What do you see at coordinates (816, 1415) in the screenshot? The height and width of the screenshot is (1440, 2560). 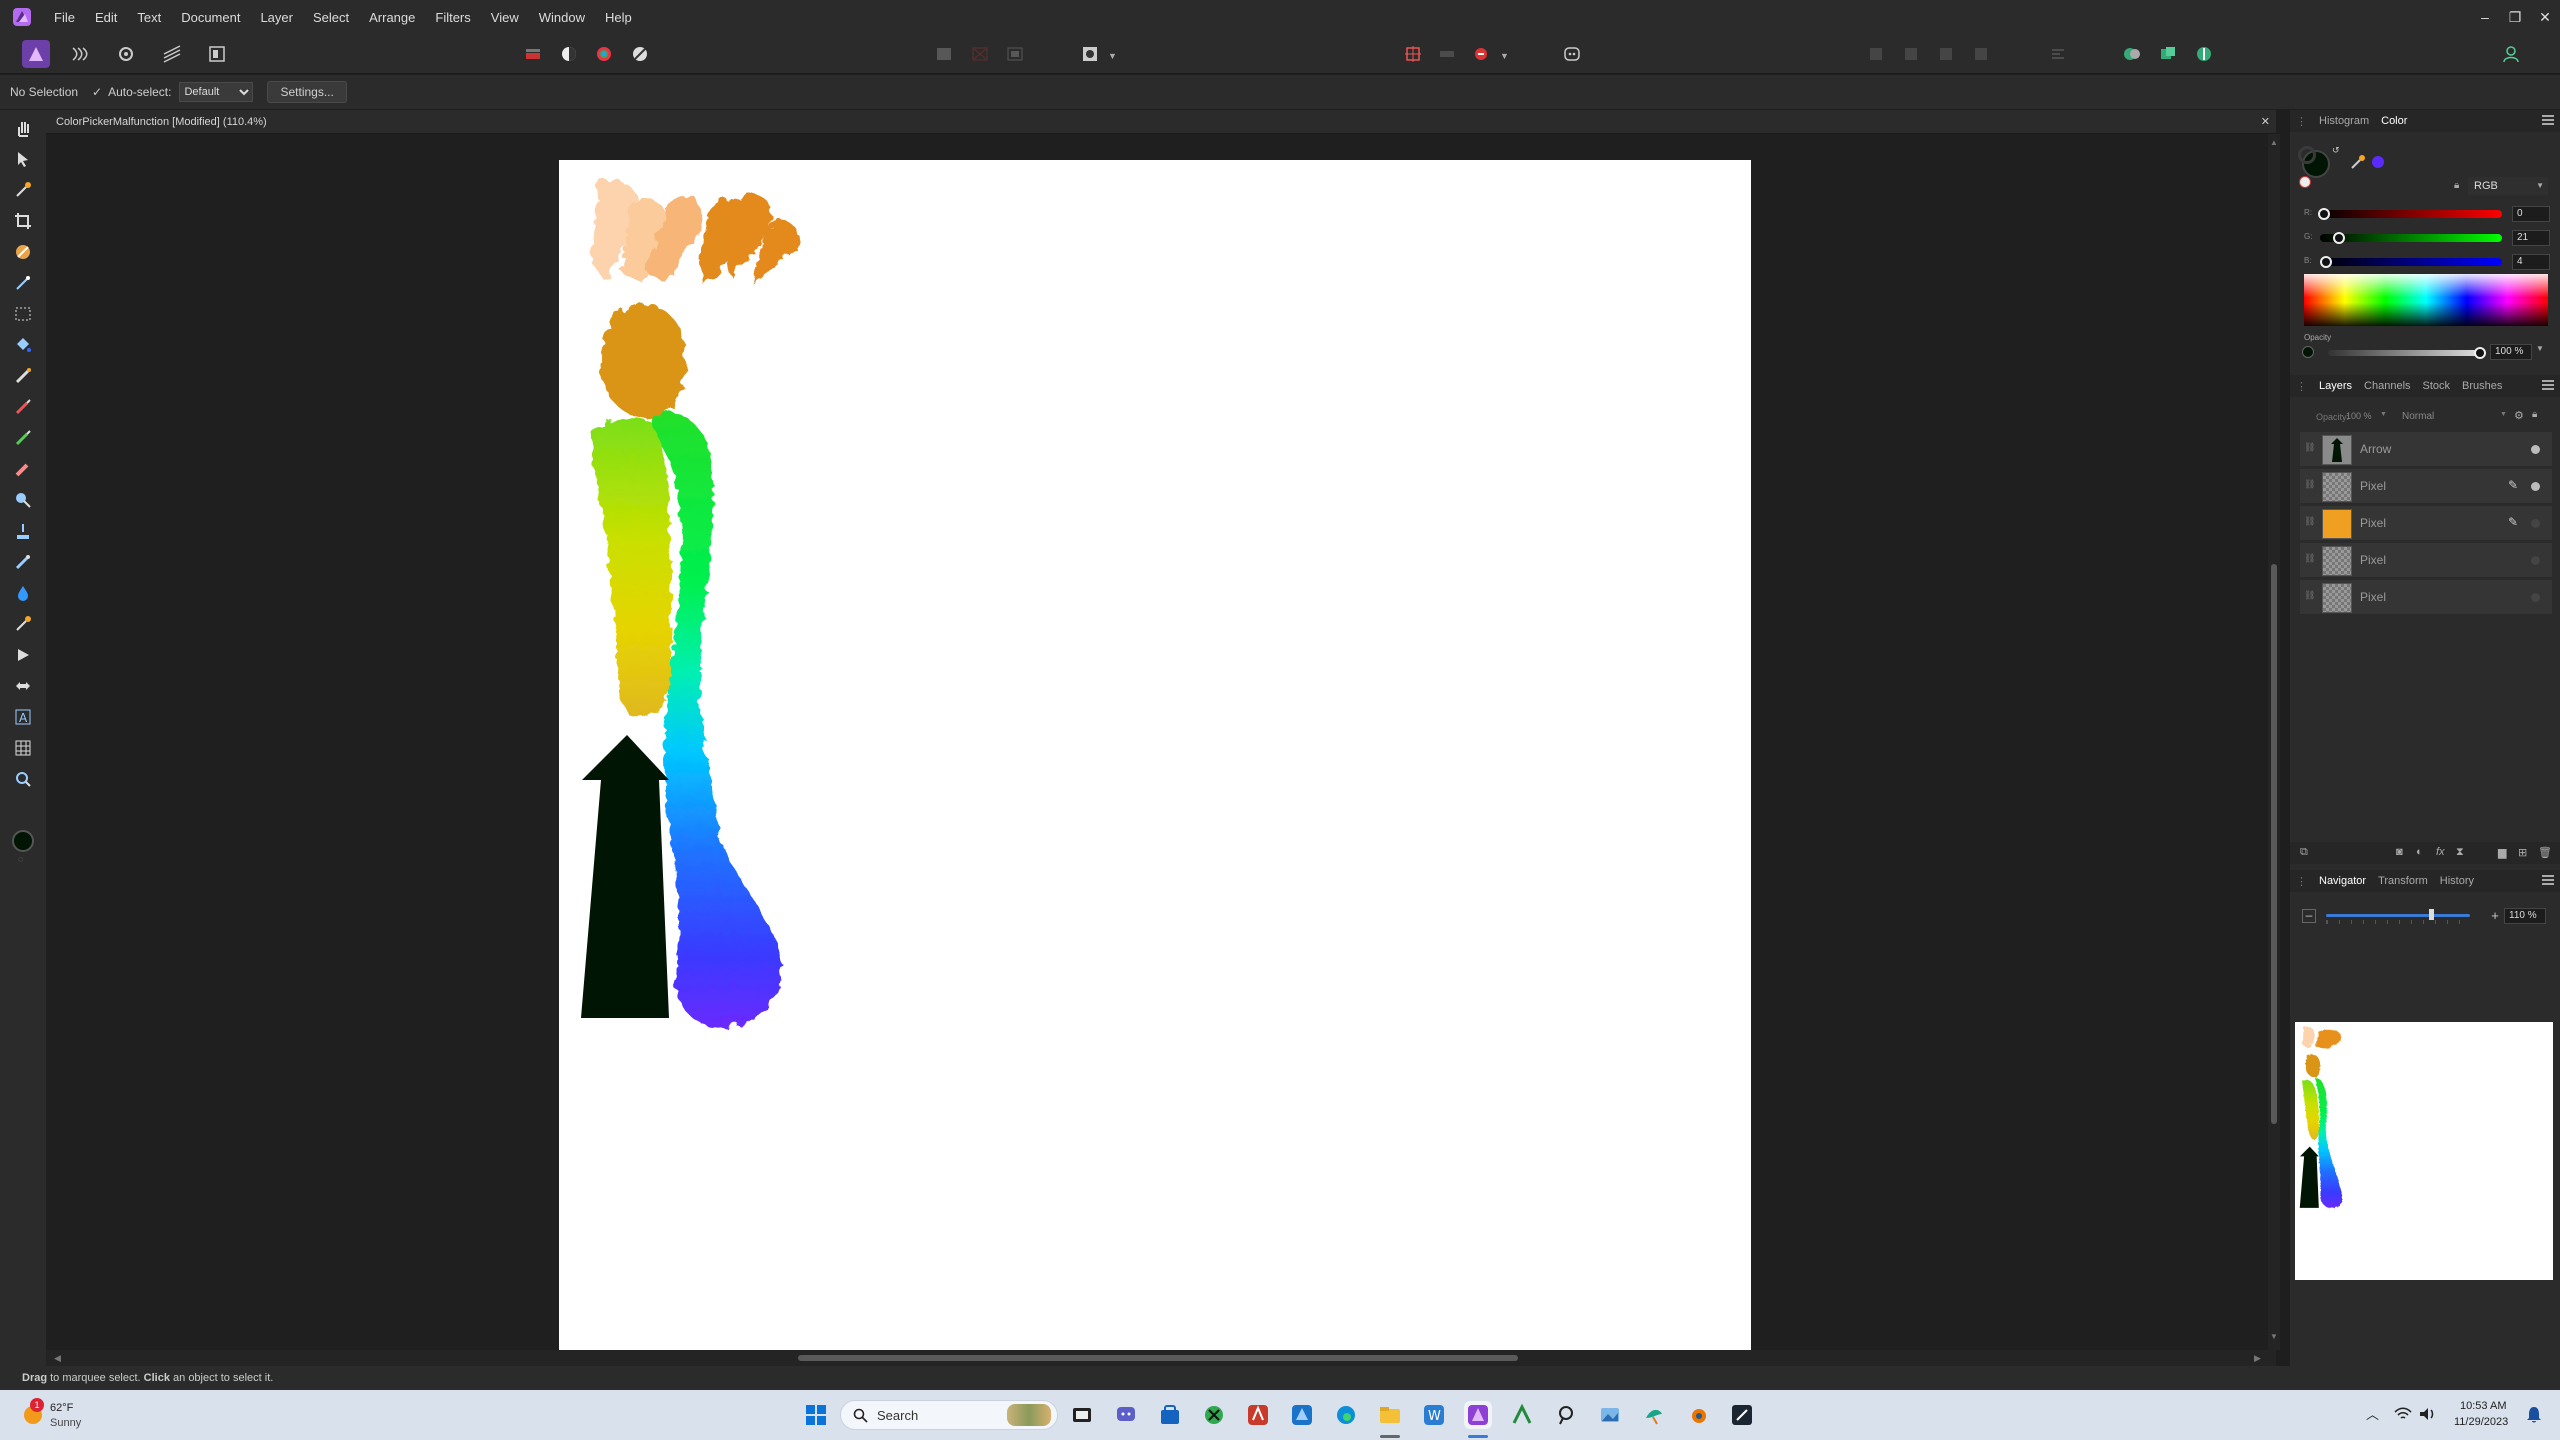 I see `windows-start-icon` at bounding box center [816, 1415].